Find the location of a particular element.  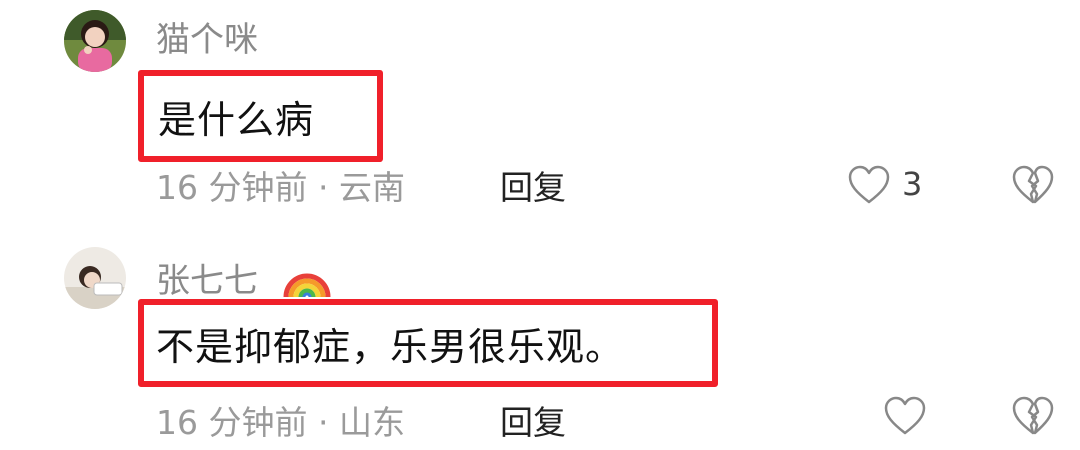

location: 山东 is located at coordinates (371, 422).